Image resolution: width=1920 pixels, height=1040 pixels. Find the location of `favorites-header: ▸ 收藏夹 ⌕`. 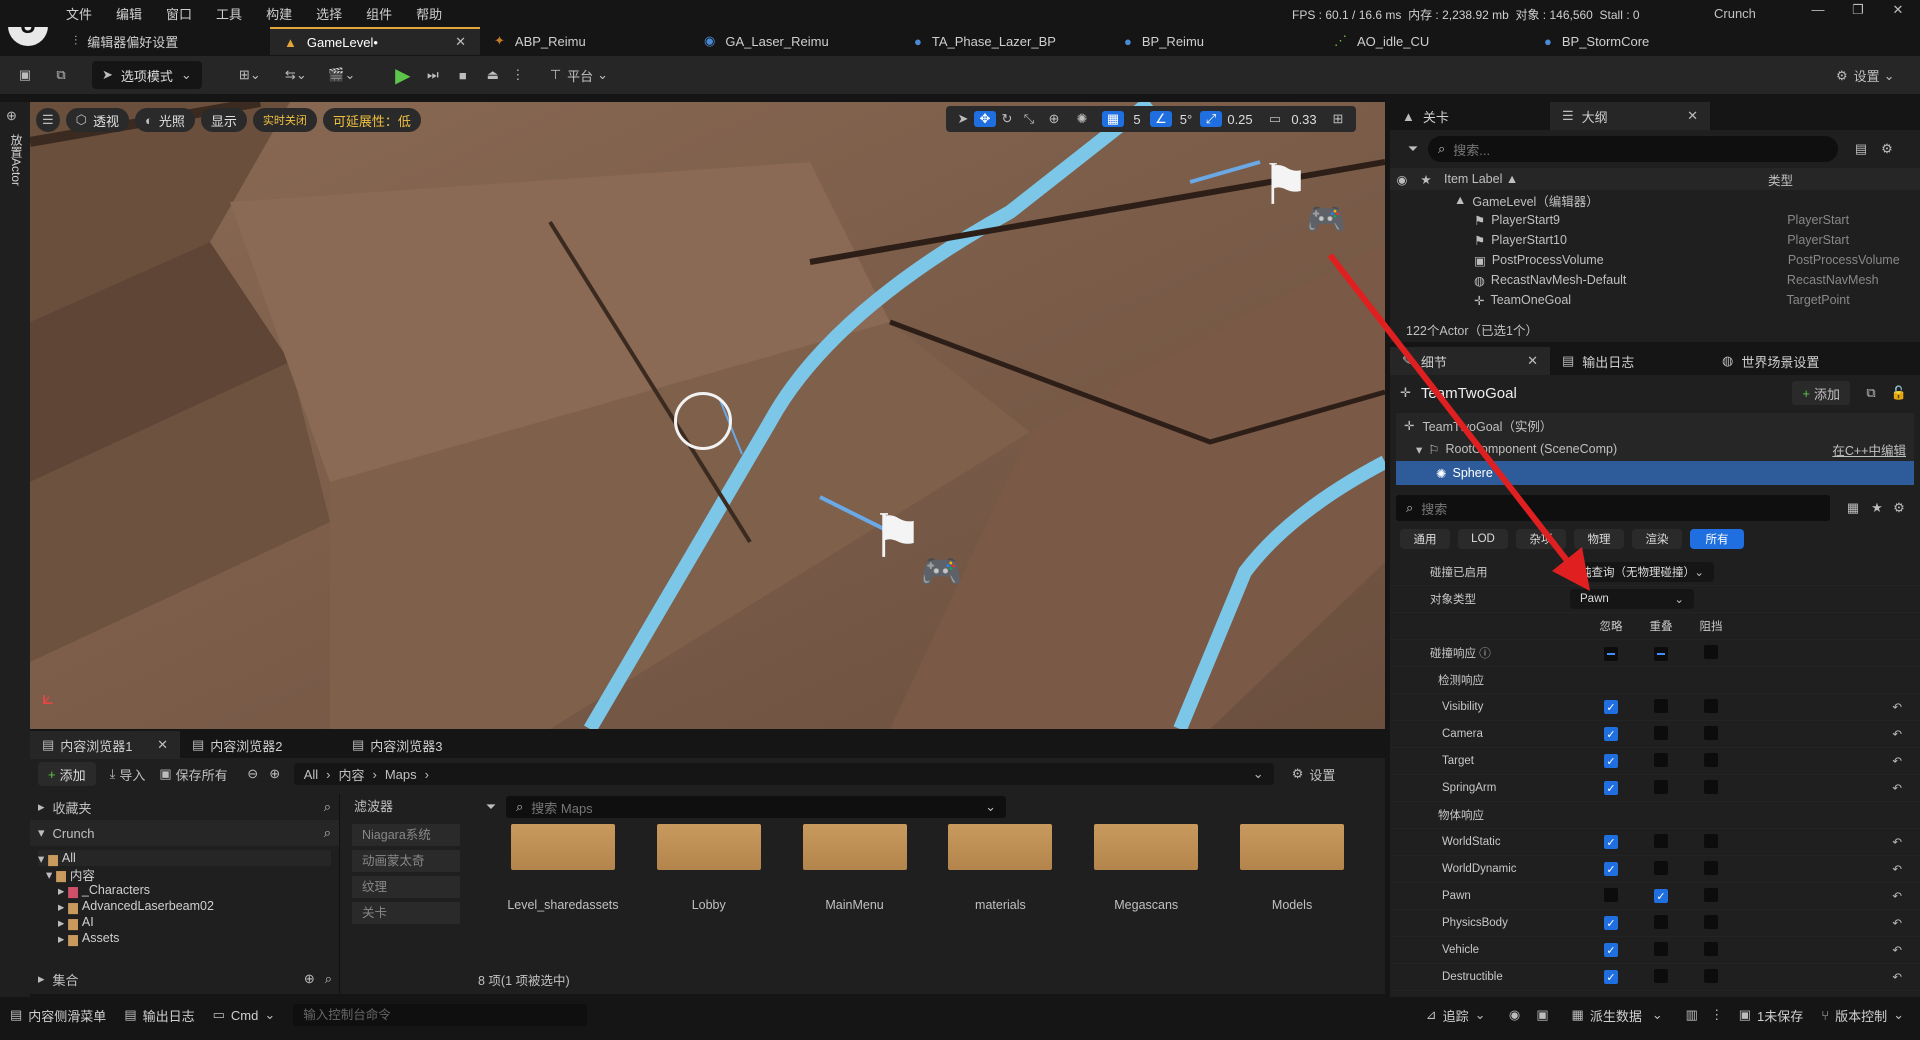

favorites-header: ▸ 收藏夹 ⌕ is located at coordinates (184, 807).